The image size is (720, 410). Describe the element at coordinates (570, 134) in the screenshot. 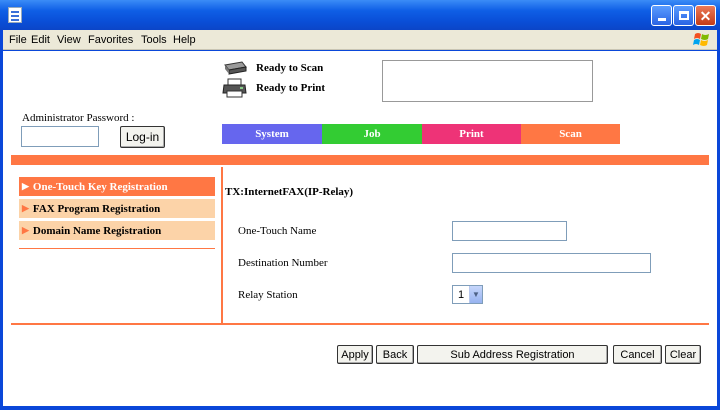

I see `tab-scan: Scan` at that location.